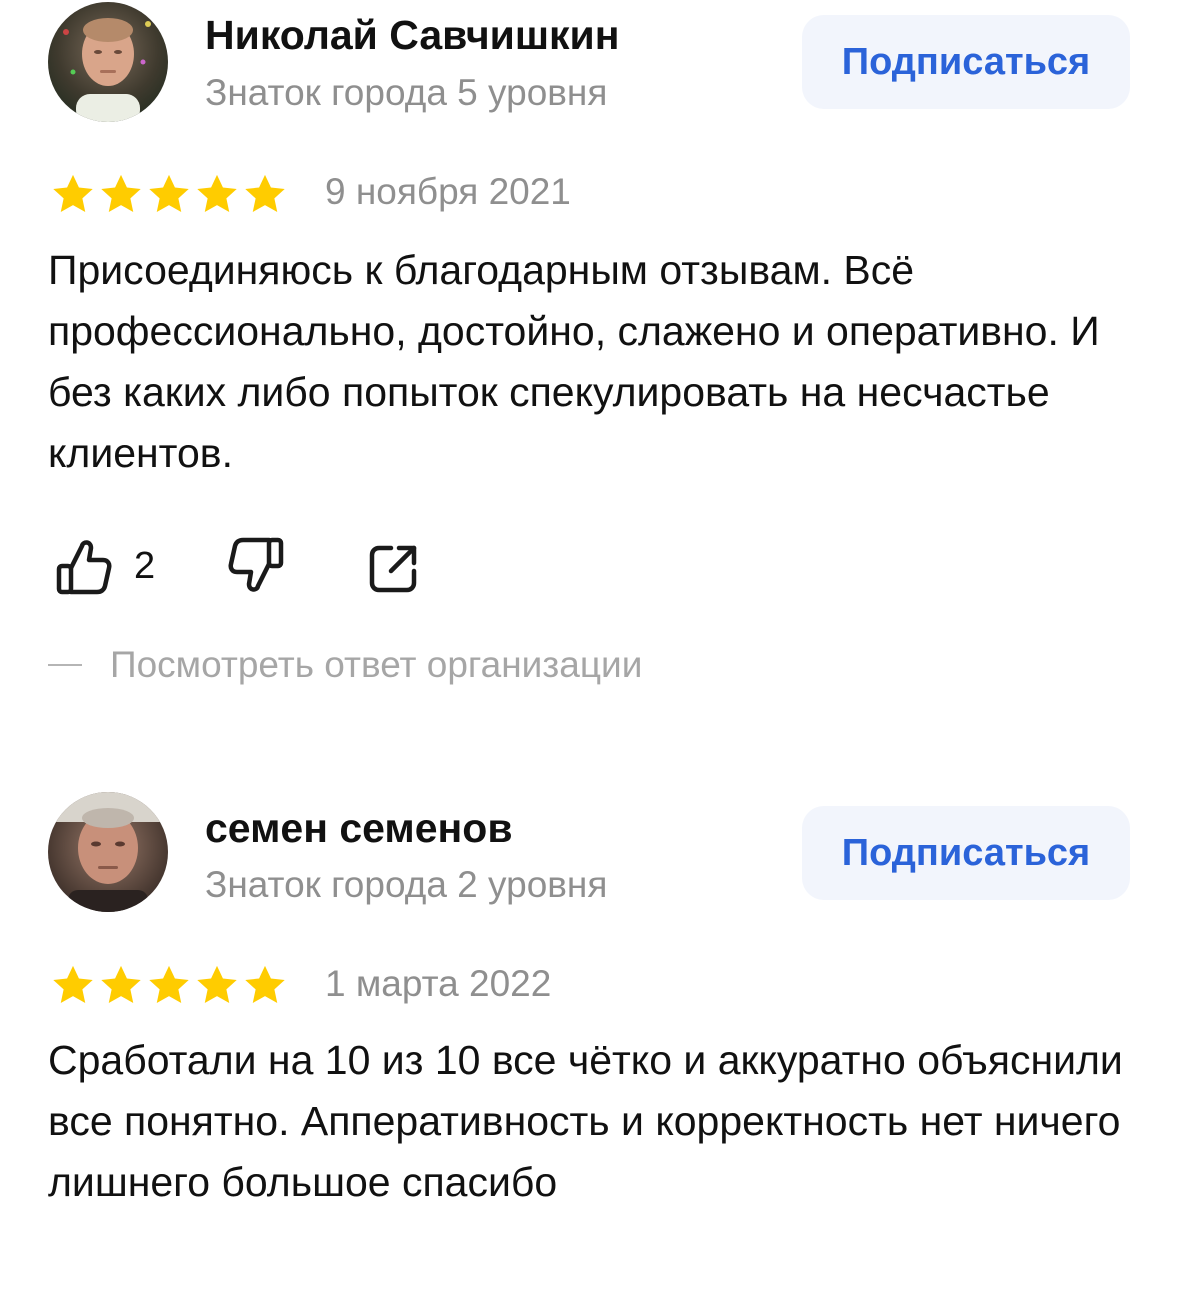  What do you see at coordinates (448, 191) in the screenshot?
I see `review-date: 9 ноября 2021` at bounding box center [448, 191].